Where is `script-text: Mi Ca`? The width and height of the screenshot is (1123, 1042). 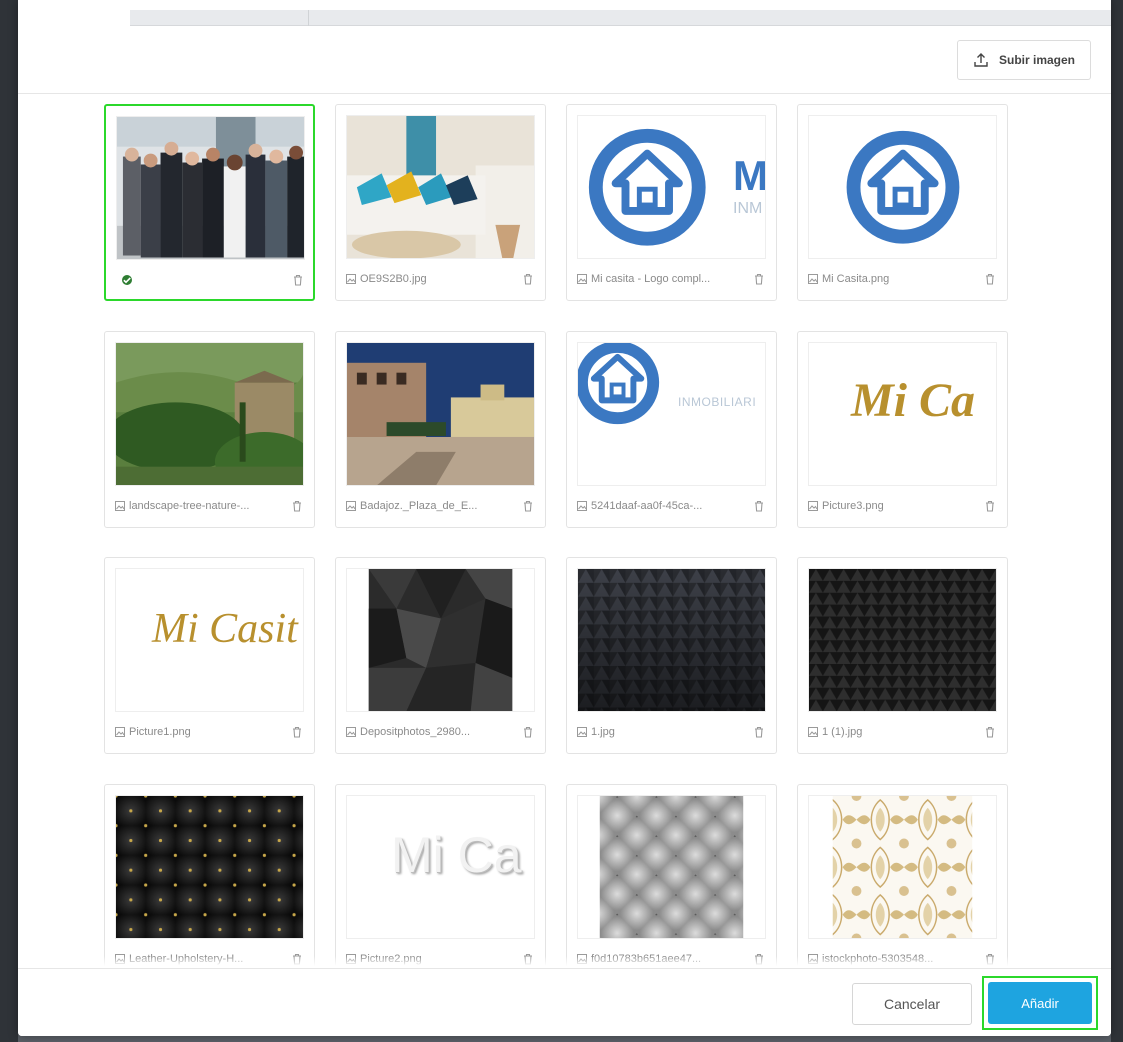
script-text: Mi Ca is located at coordinates (913, 400).